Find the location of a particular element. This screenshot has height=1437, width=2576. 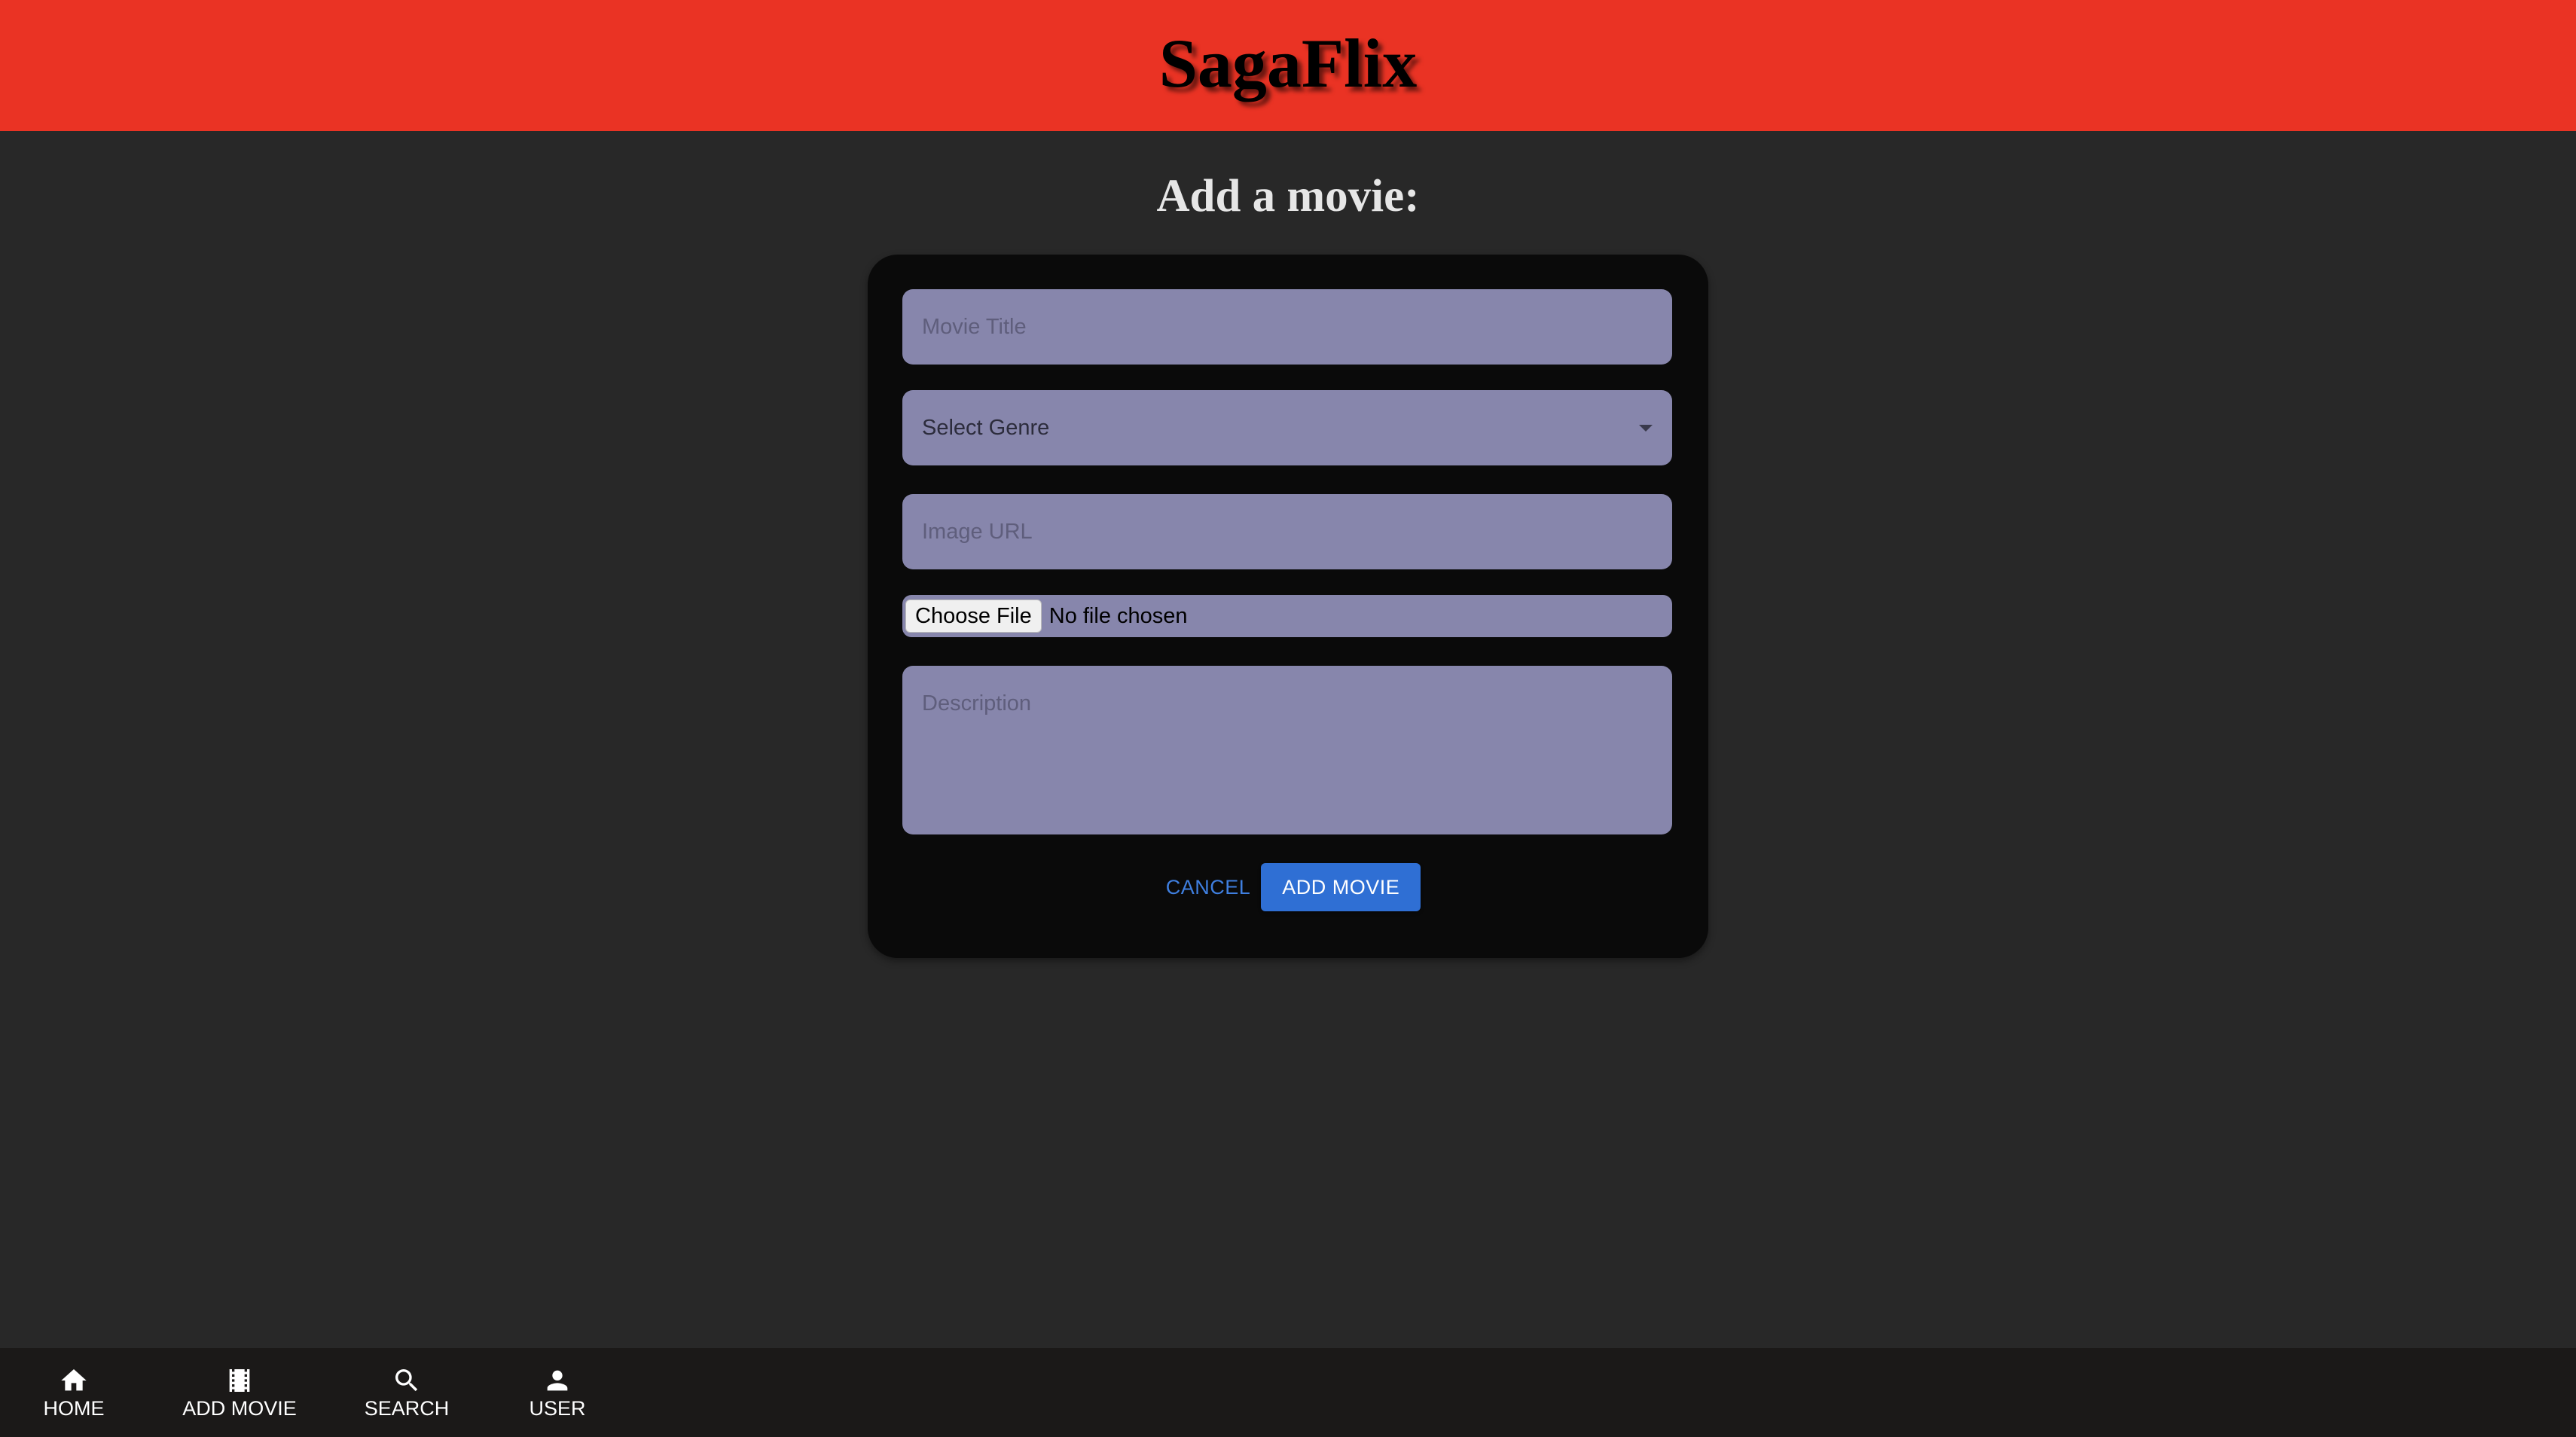

genre-select-value: Select Genre is located at coordinates (986, 427).